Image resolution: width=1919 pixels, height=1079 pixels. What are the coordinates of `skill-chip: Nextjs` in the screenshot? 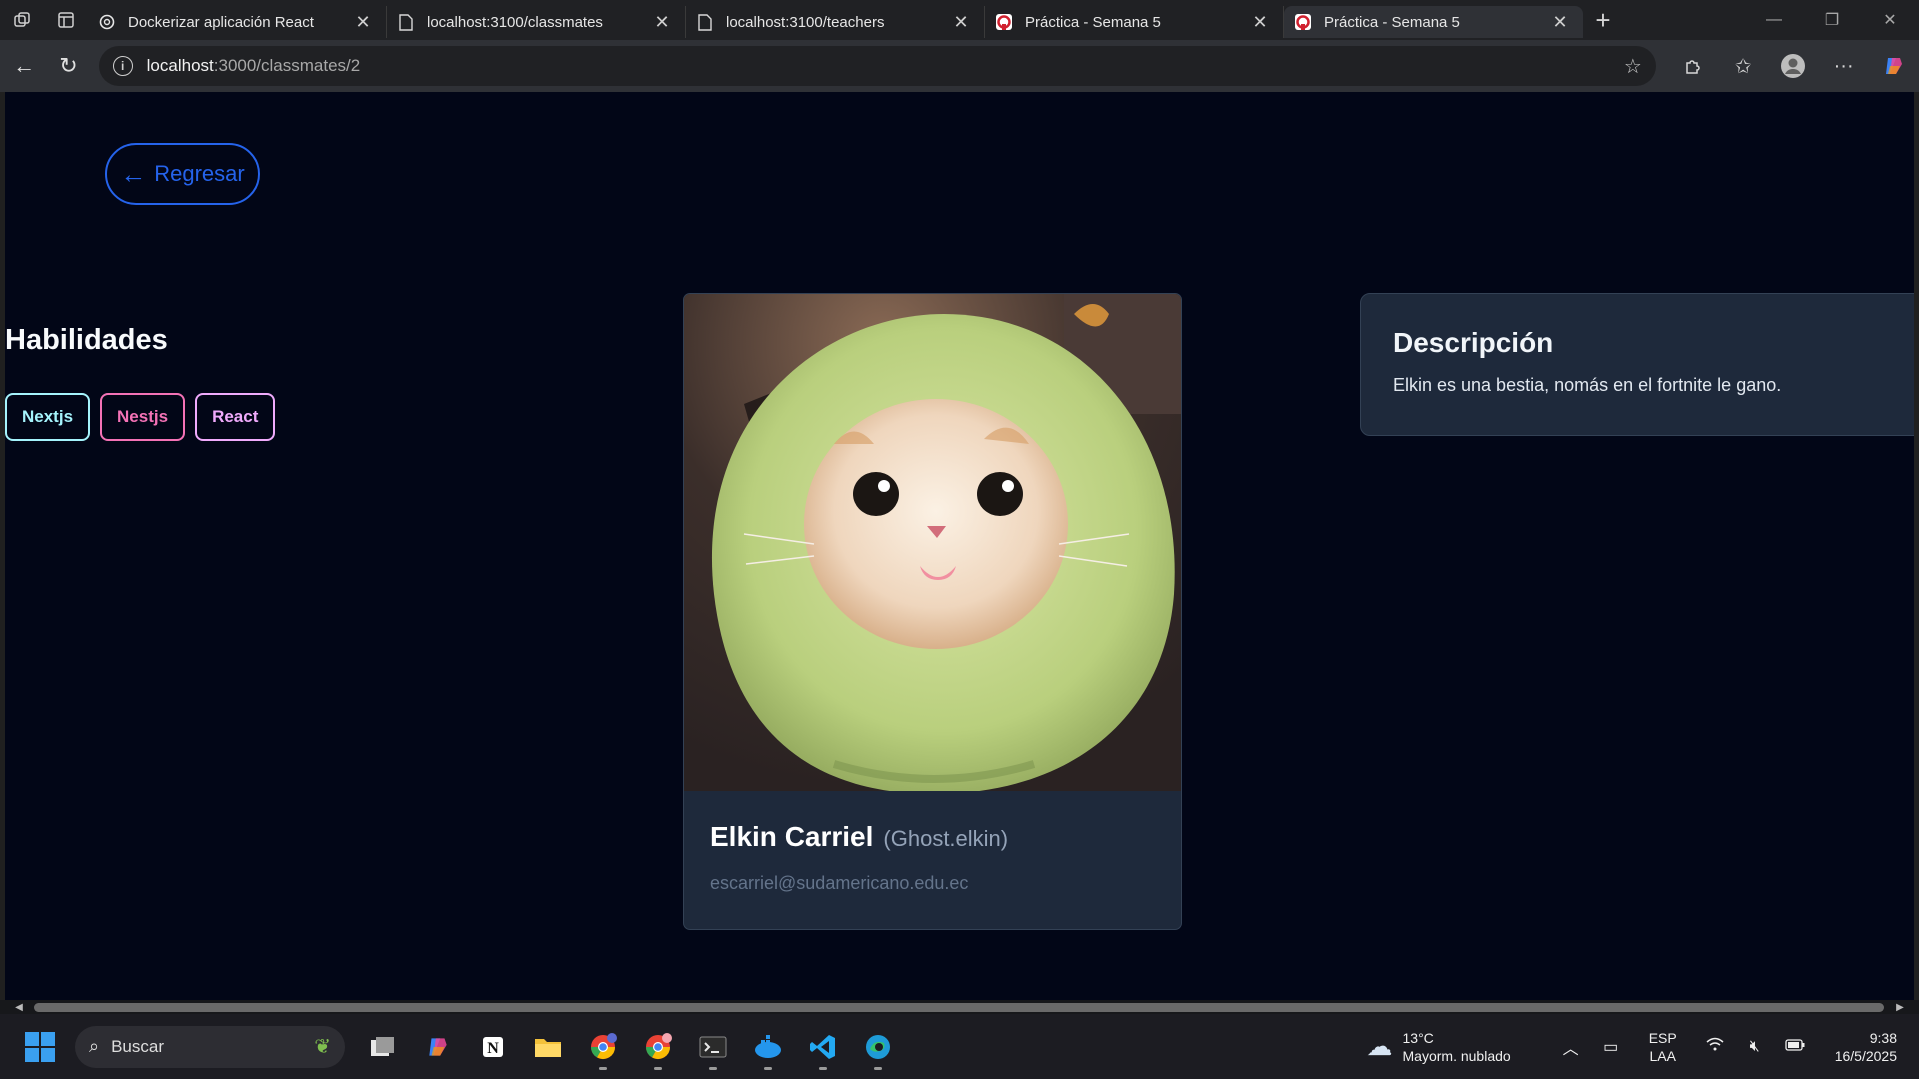 It's located at (48, 417).